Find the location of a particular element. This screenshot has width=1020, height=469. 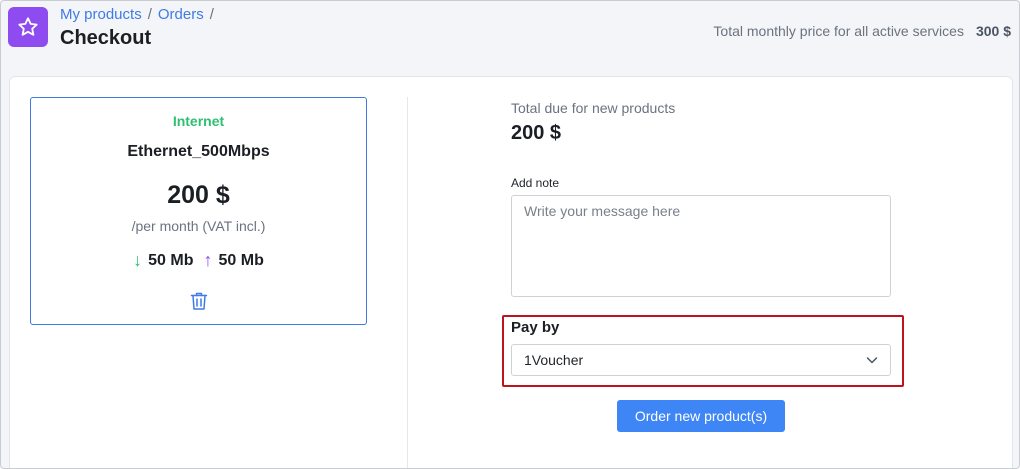

payment-method-value: 1Voucher is located at coordinates (554, 360).